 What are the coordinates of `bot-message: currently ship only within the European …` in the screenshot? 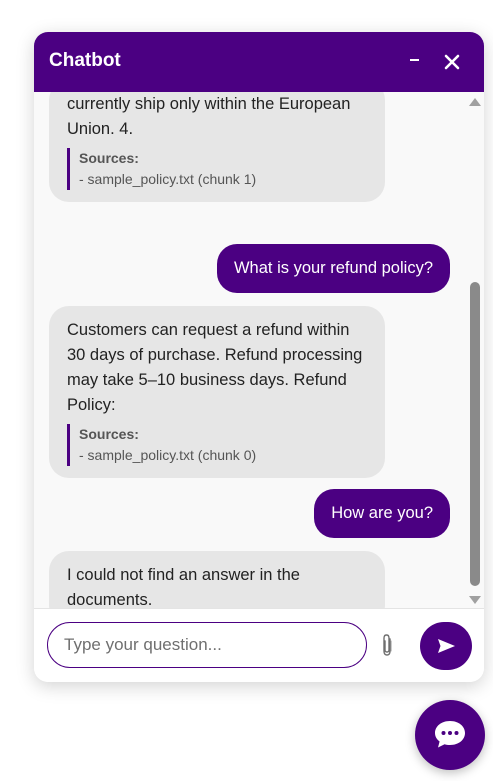 It's located at (217, 147).